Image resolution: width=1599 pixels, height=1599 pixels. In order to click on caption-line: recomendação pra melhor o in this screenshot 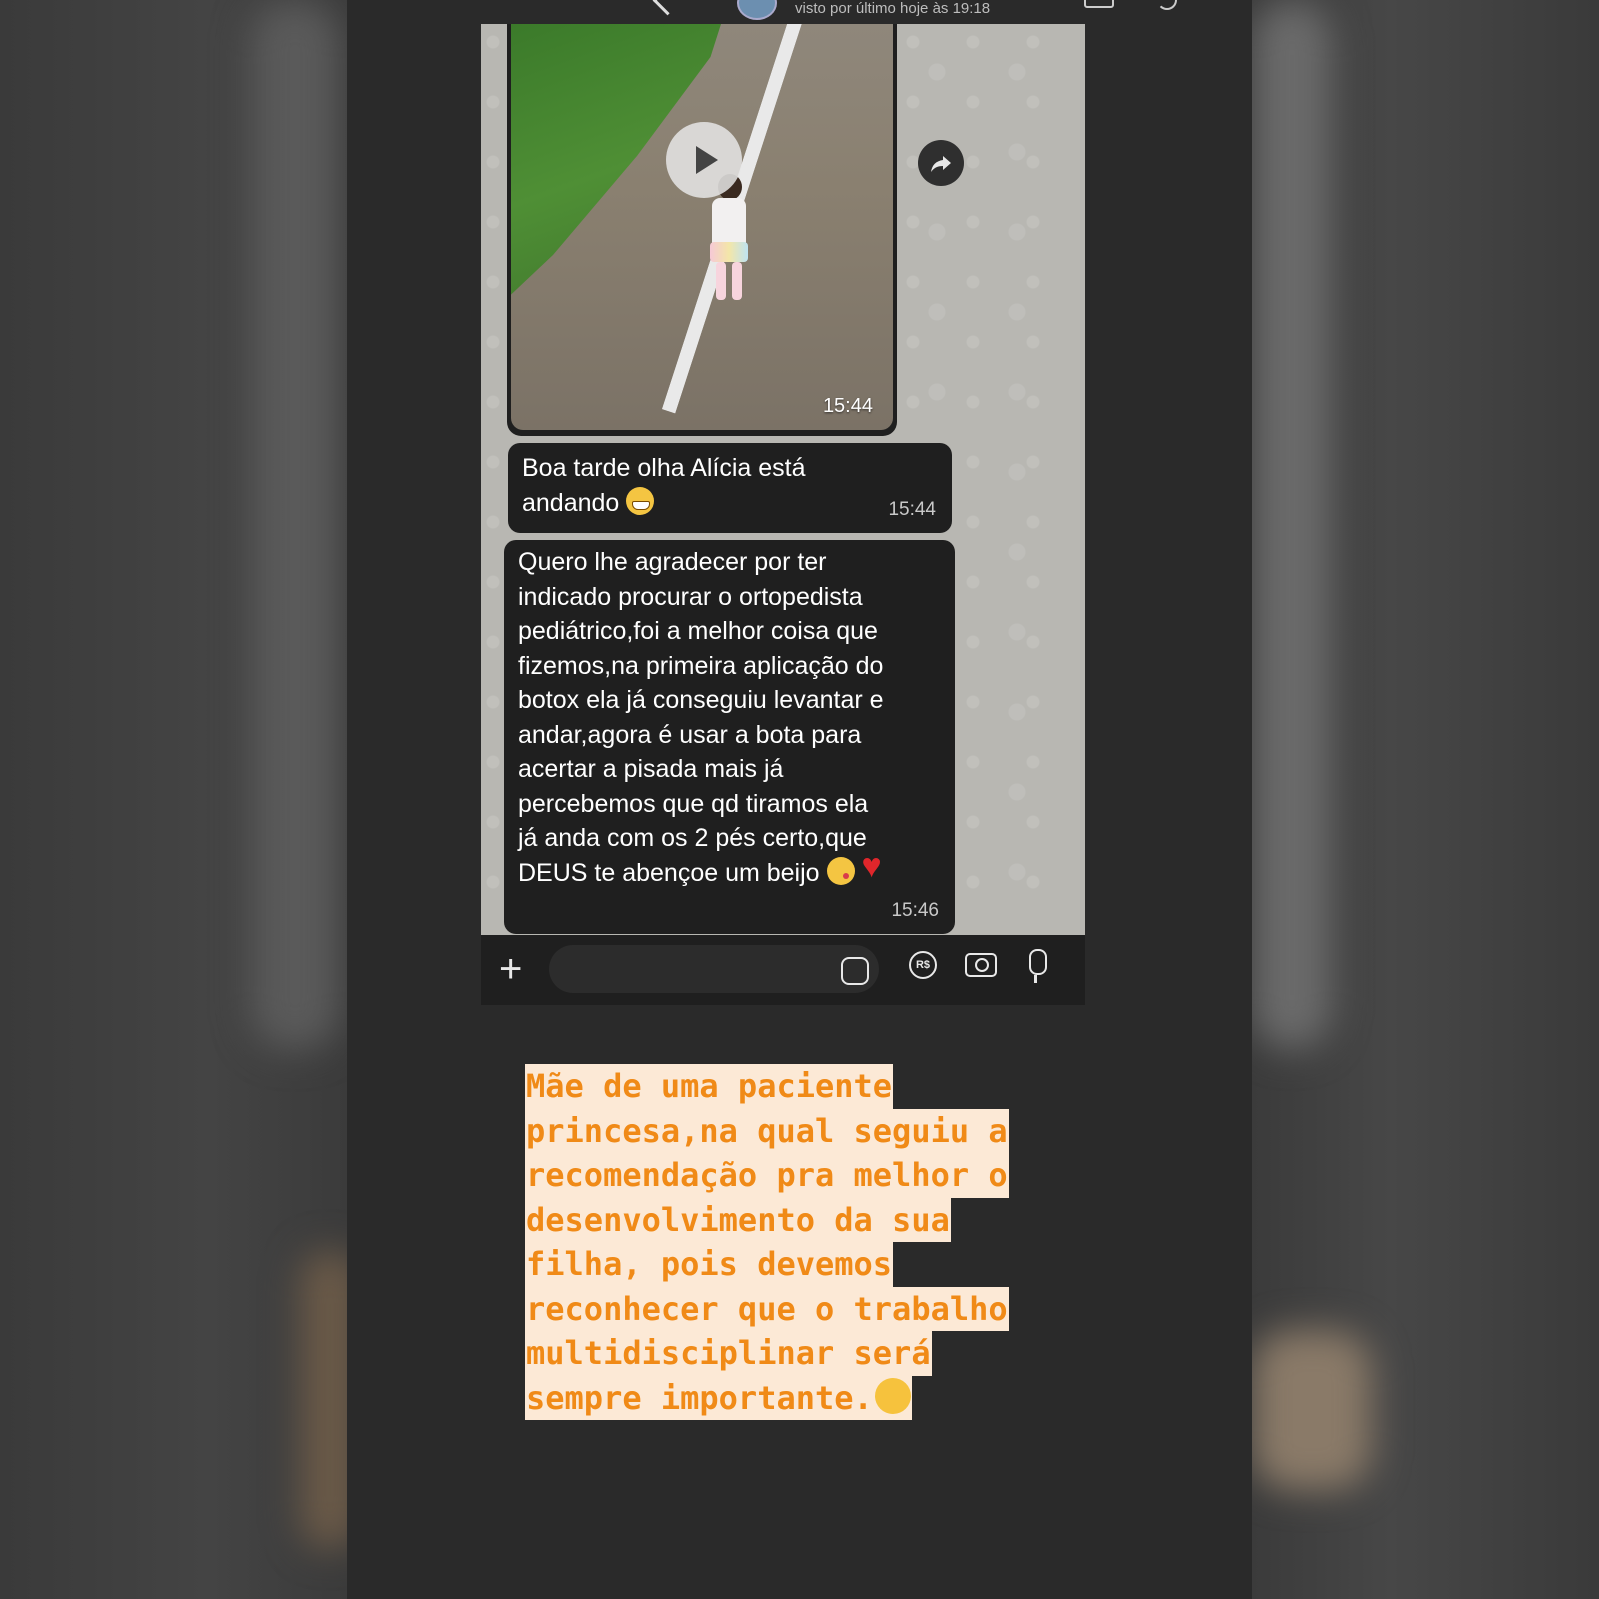, I will do `click(767, 1175)`.